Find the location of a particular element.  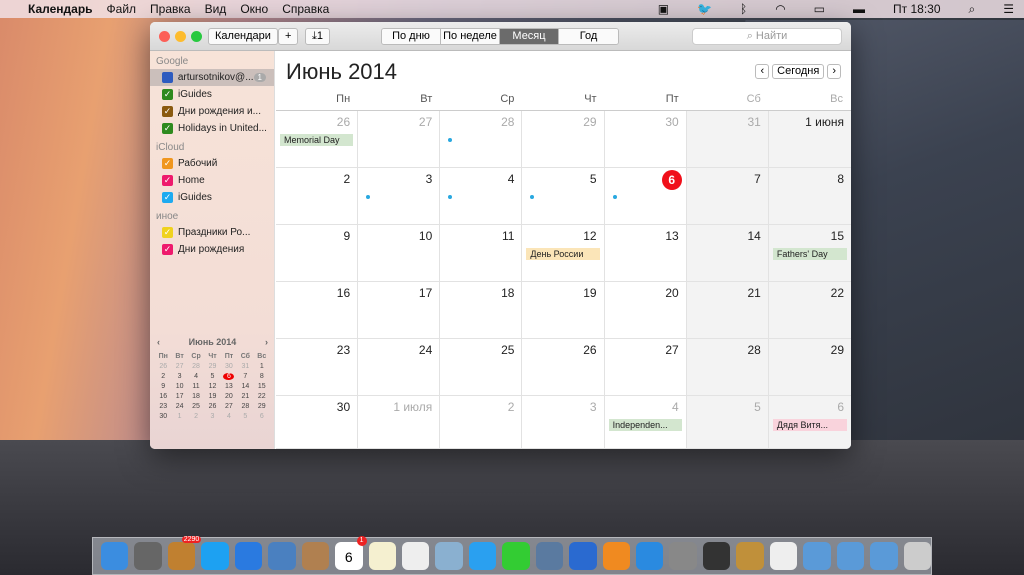

dock-app-icon: 2290 is located at coordinates (184, 553).